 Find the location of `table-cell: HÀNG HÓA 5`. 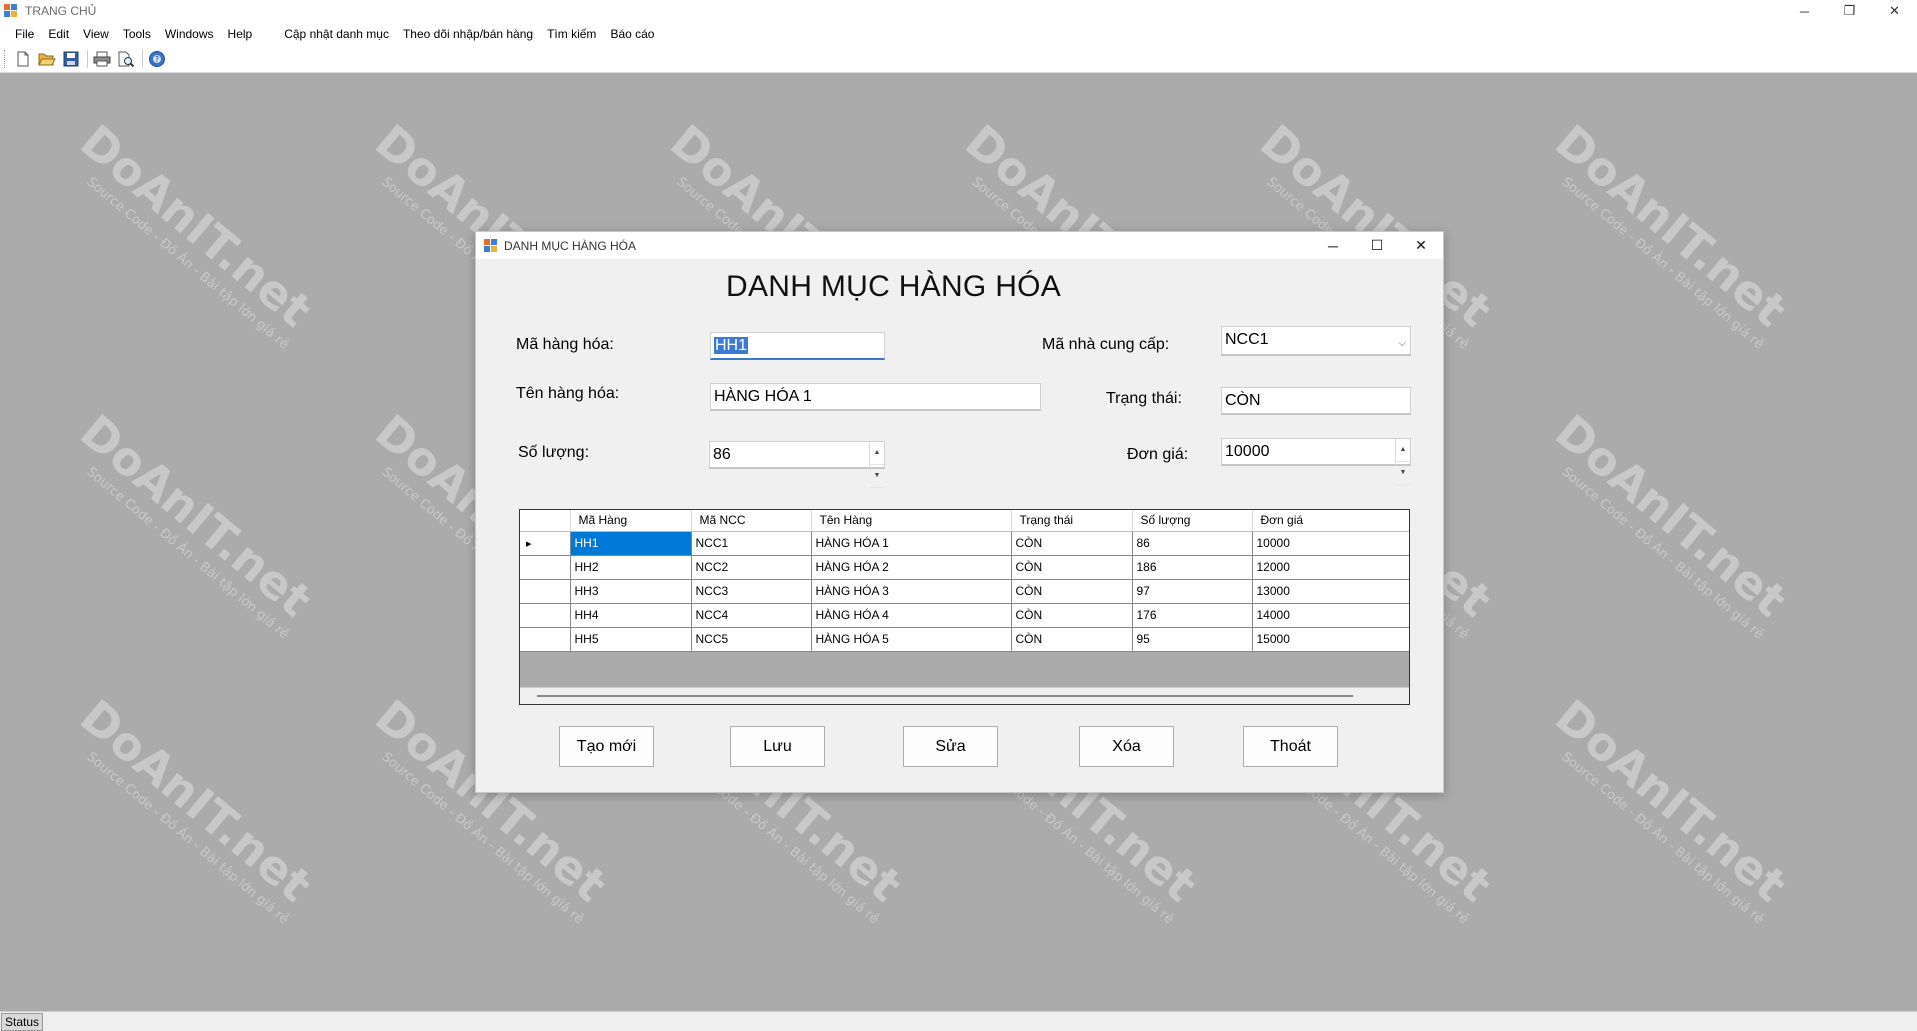

table-cell: HÀNG HÓA 5 is located at coordinates (911, 639).